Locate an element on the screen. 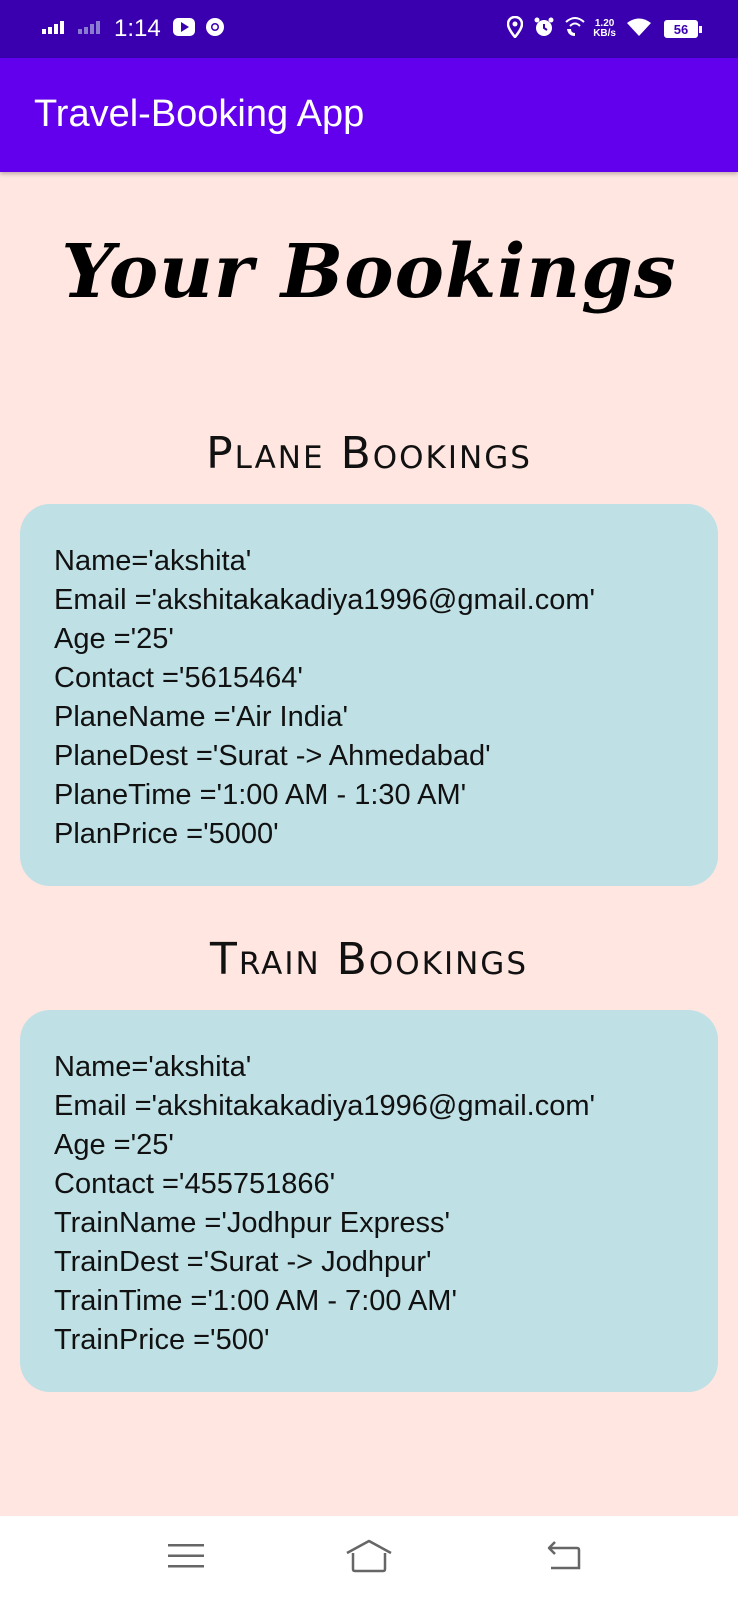 The height and width of the screenshot is (1600, 738). train-price-line: TrainPrice ='500' is located at coordinates (162, 1340).